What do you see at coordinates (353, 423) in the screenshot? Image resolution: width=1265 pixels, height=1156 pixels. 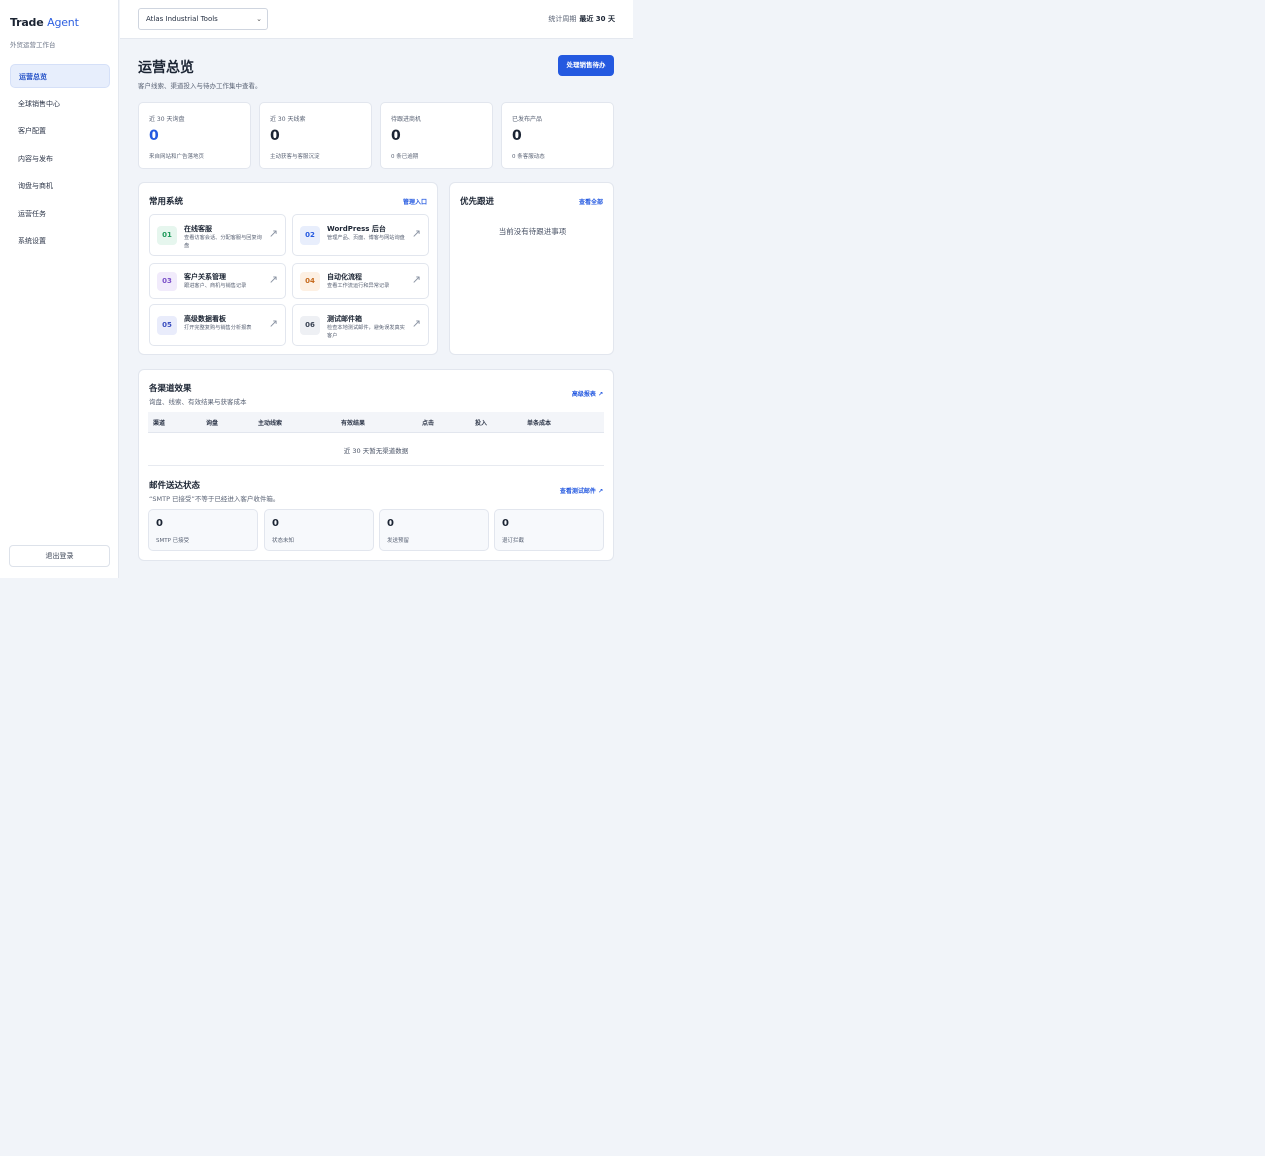 I see `column-header: 有效结果` at bounding box center [353, 423].